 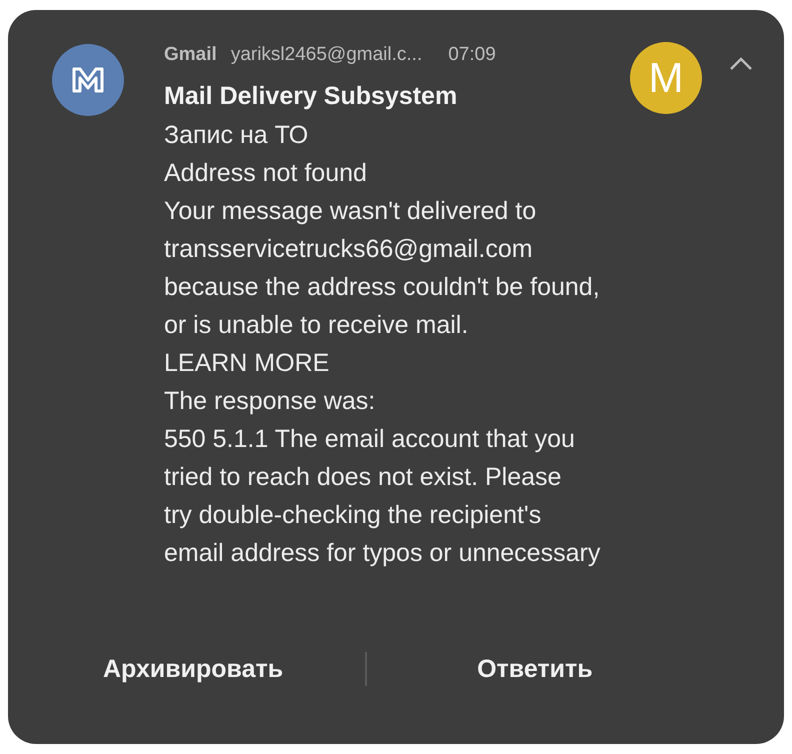 I want to click on notification-time: 07:09, so click(x=472, y=55).